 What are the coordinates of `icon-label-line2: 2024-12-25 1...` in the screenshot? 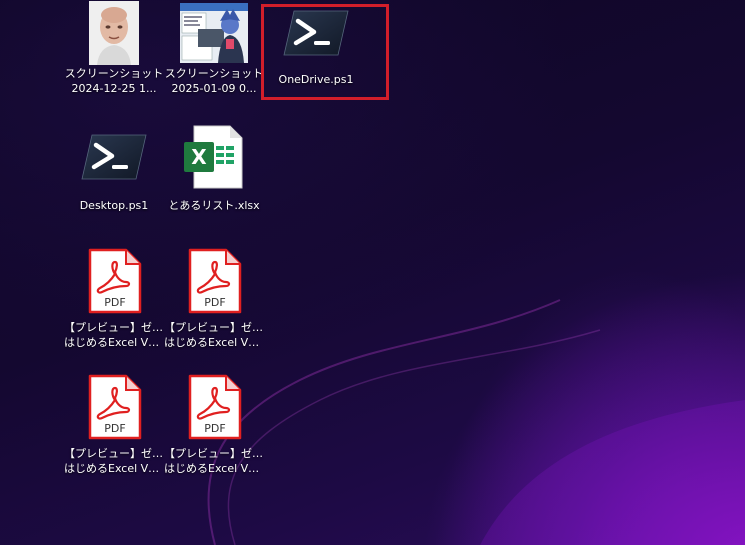 It's located at (114, 88).